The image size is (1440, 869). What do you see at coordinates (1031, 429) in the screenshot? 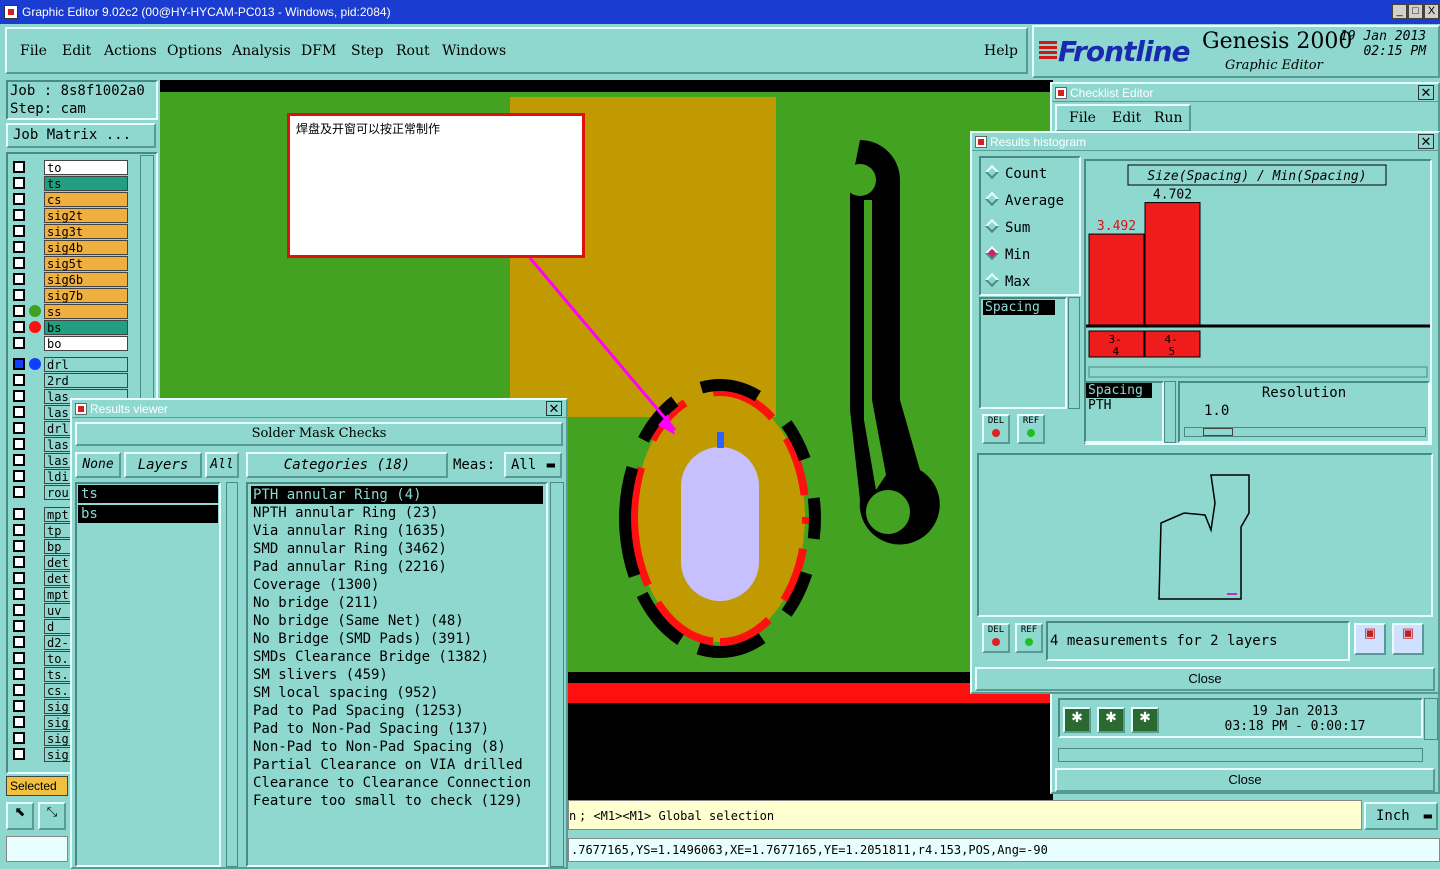
I see `ref-button: REF` at bounding box center [1031, 429].